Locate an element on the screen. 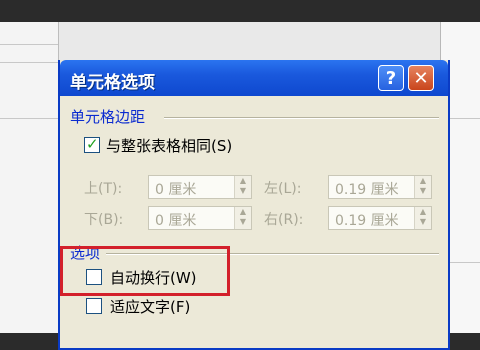  checkmark-icon: ✓ is located at coordinates (92, 144).